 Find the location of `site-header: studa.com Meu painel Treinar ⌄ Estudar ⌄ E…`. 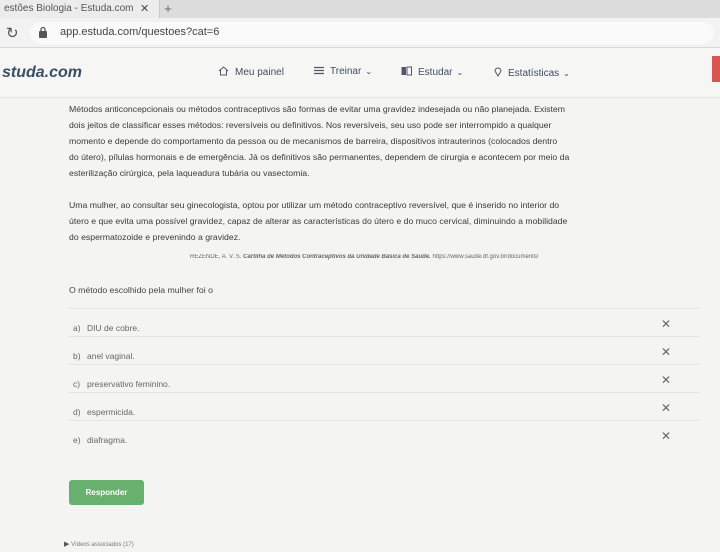

site-header: studa.com Meu painel Treinar ⌄ Estudar ⌄ E… is located at coordinates (360, 73).